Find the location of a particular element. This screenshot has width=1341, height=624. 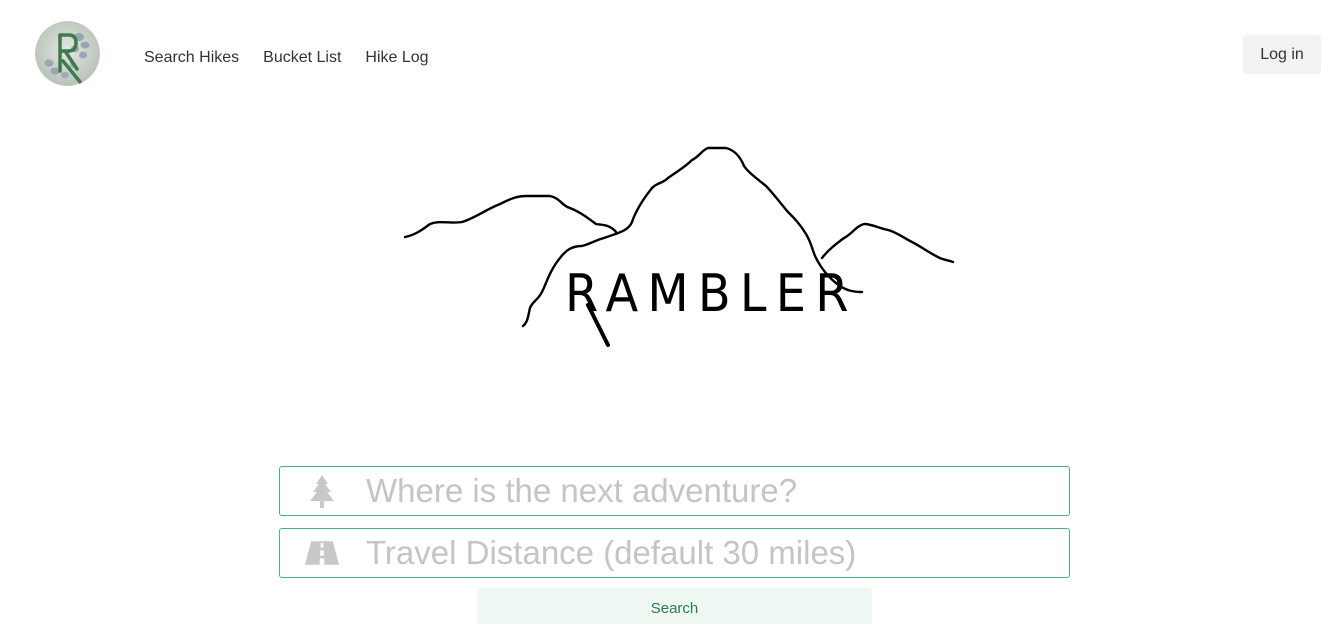

login-button: Log in is located at coordinates (1282, 54).